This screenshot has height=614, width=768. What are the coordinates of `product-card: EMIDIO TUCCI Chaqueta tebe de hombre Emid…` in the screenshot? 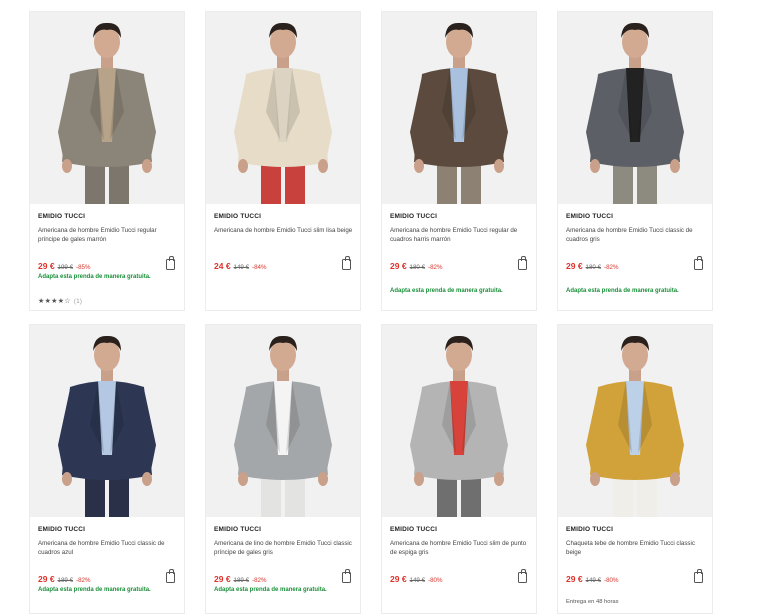 It's located at (635, 469).